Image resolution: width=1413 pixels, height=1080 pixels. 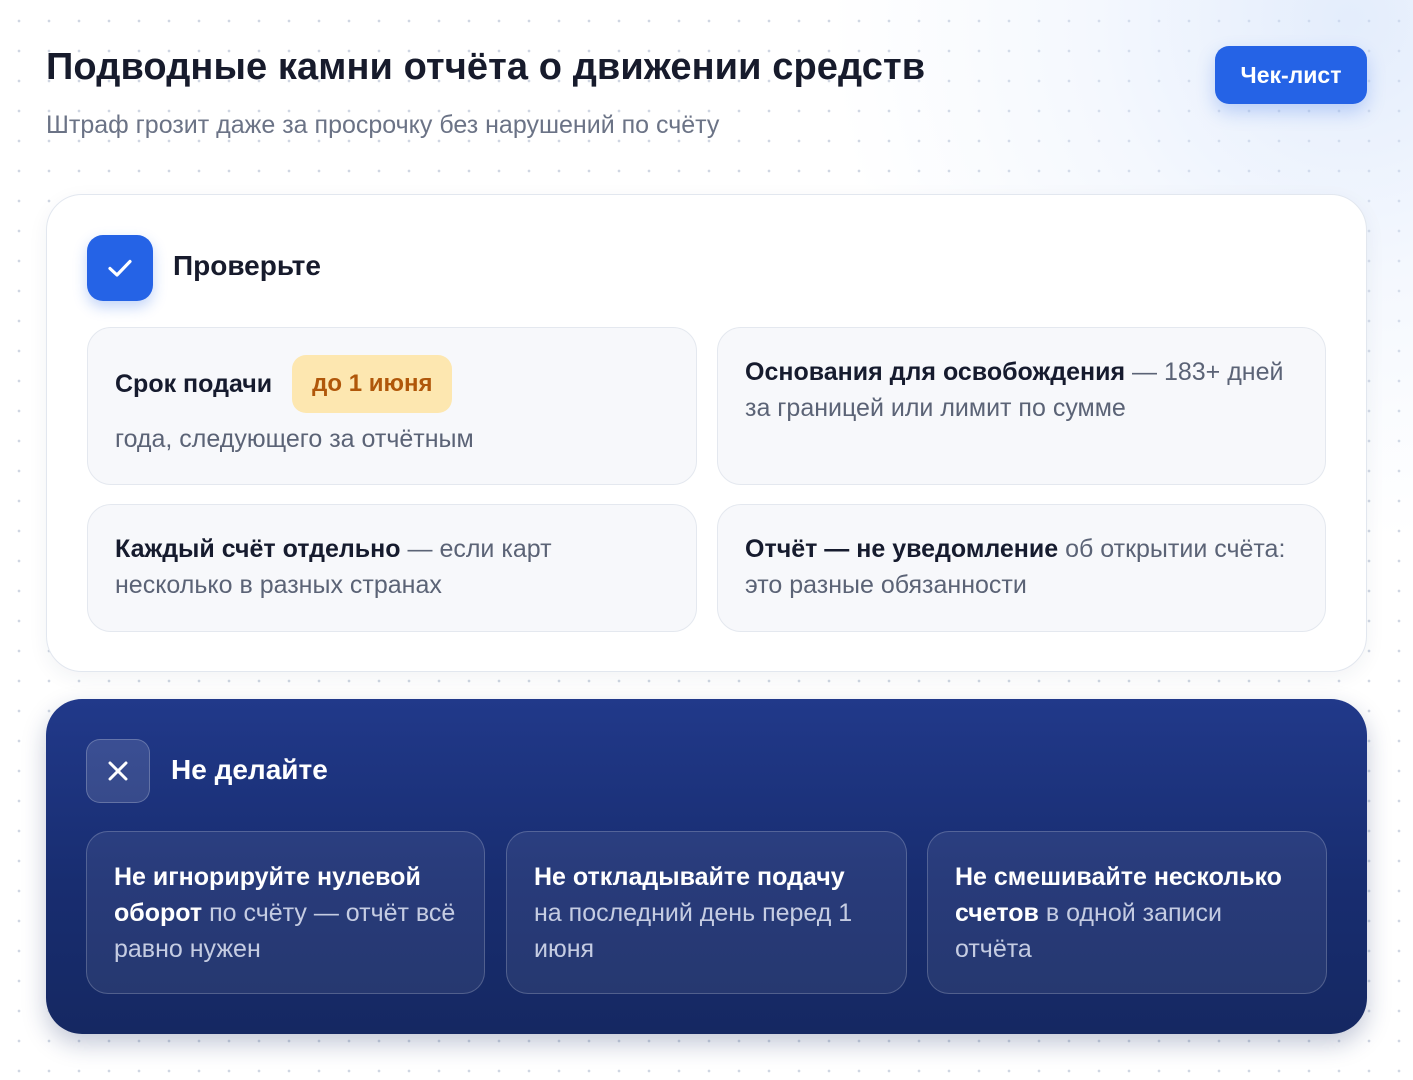 What do you see at coordinates (689, 877) in the screenshot?
I see `card-title: Не откладывайте подачу` at bounding box center [689, 877].